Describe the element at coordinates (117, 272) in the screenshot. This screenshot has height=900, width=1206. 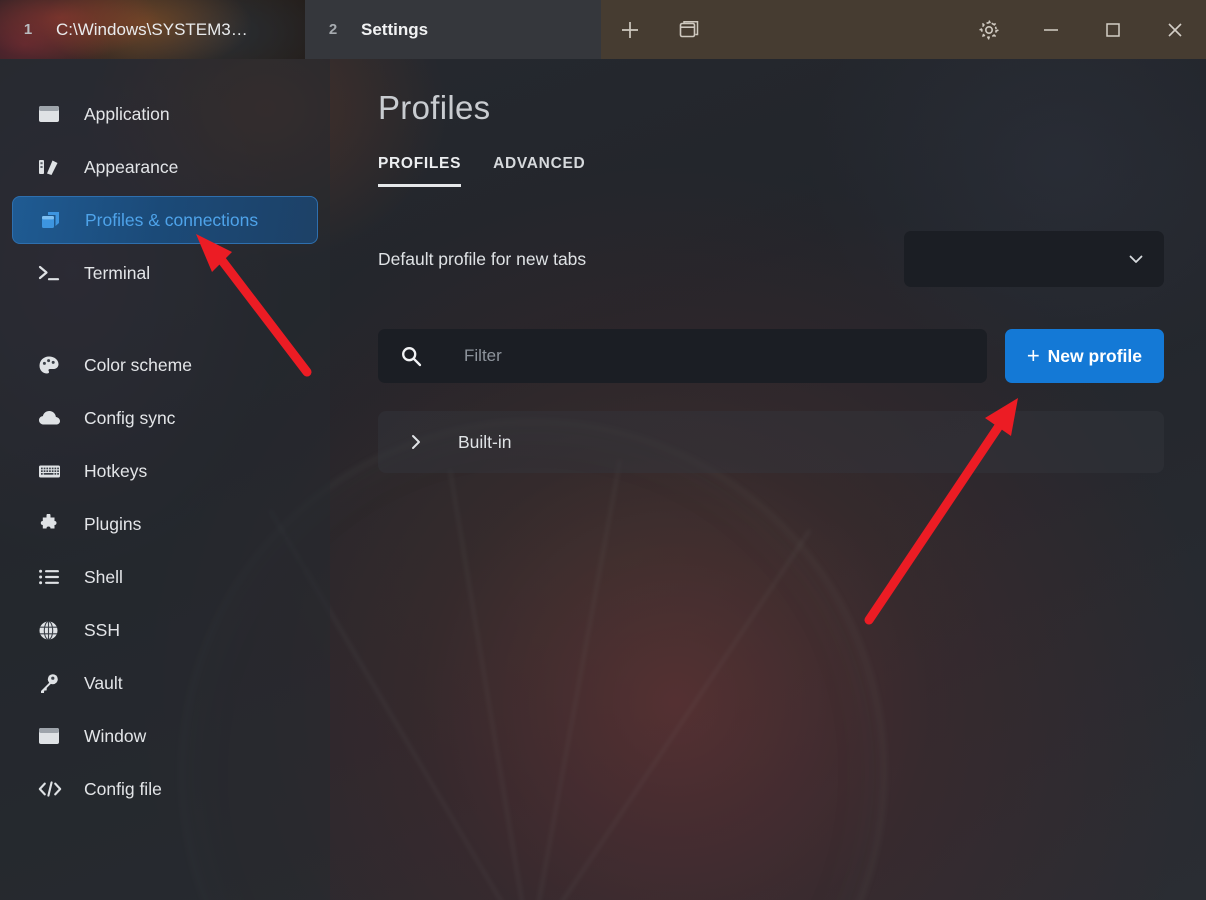
I see `sidebar-item-label: Terminal` at that location.